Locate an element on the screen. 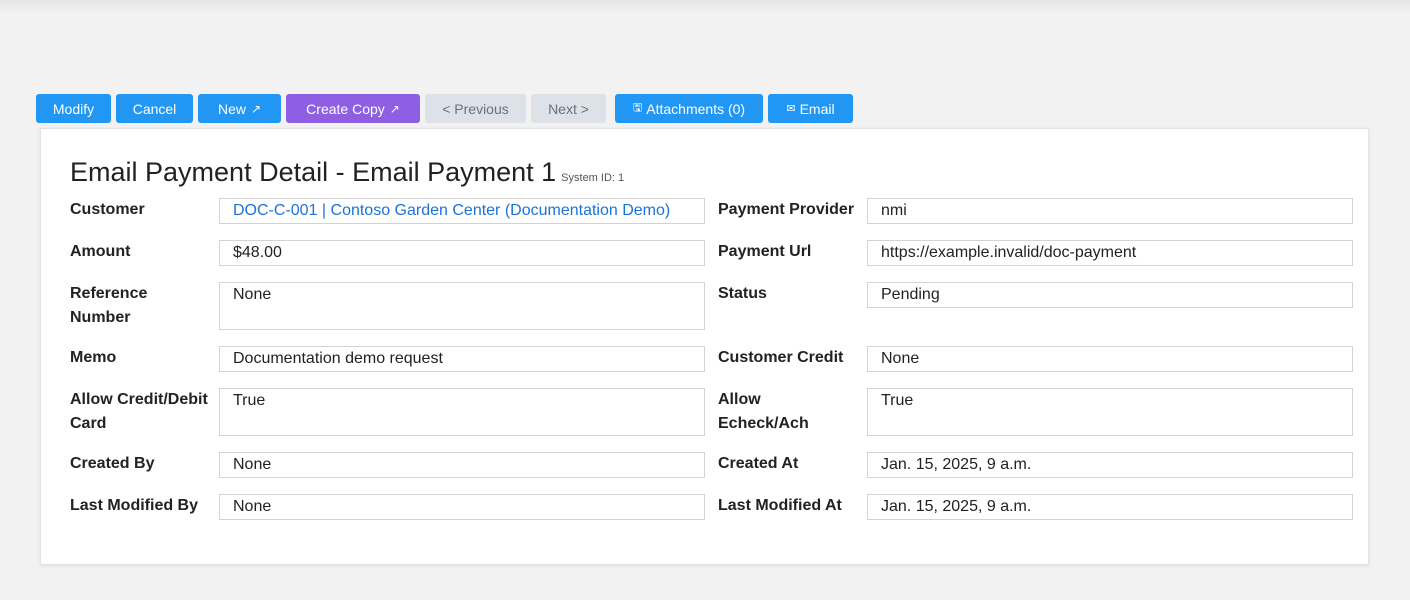  memo-label: Memo is located at coordinates (93, 357).